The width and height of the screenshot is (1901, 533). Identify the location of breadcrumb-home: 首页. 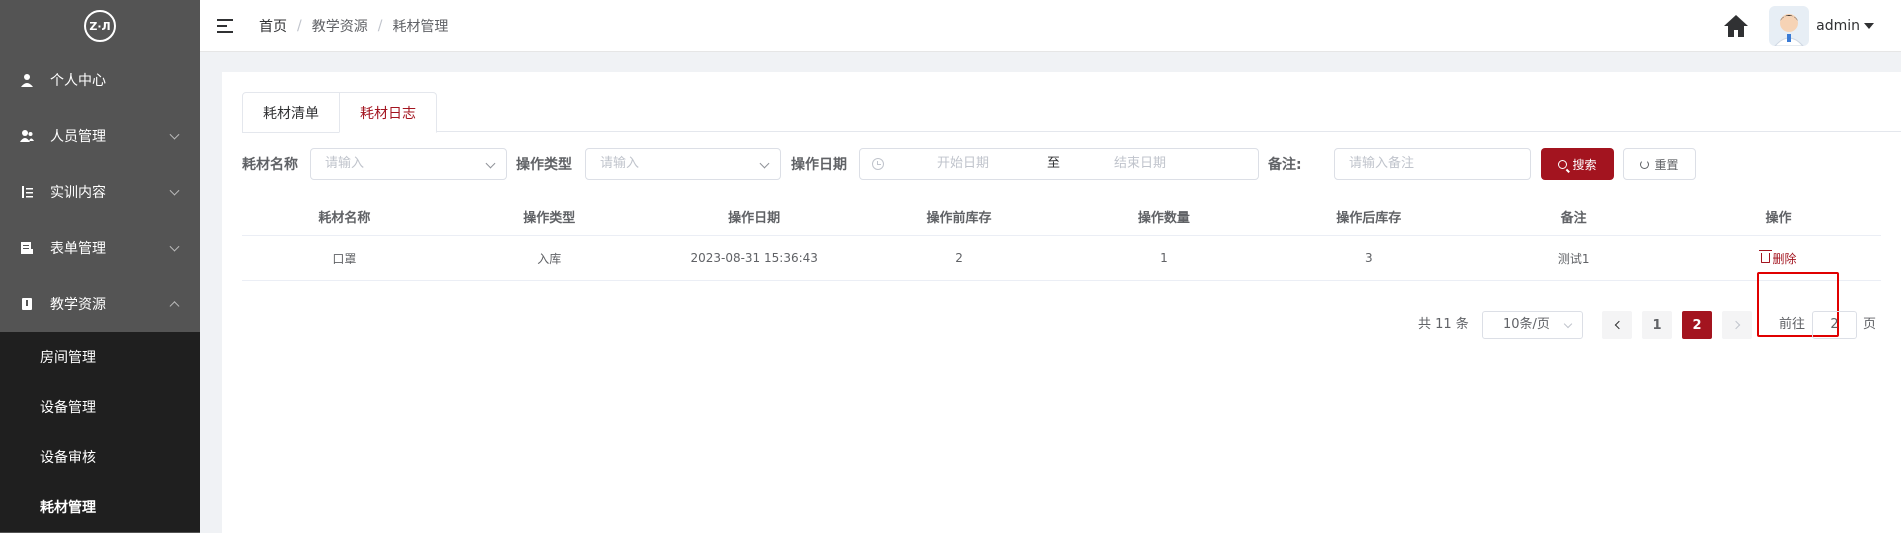
(273, 26).